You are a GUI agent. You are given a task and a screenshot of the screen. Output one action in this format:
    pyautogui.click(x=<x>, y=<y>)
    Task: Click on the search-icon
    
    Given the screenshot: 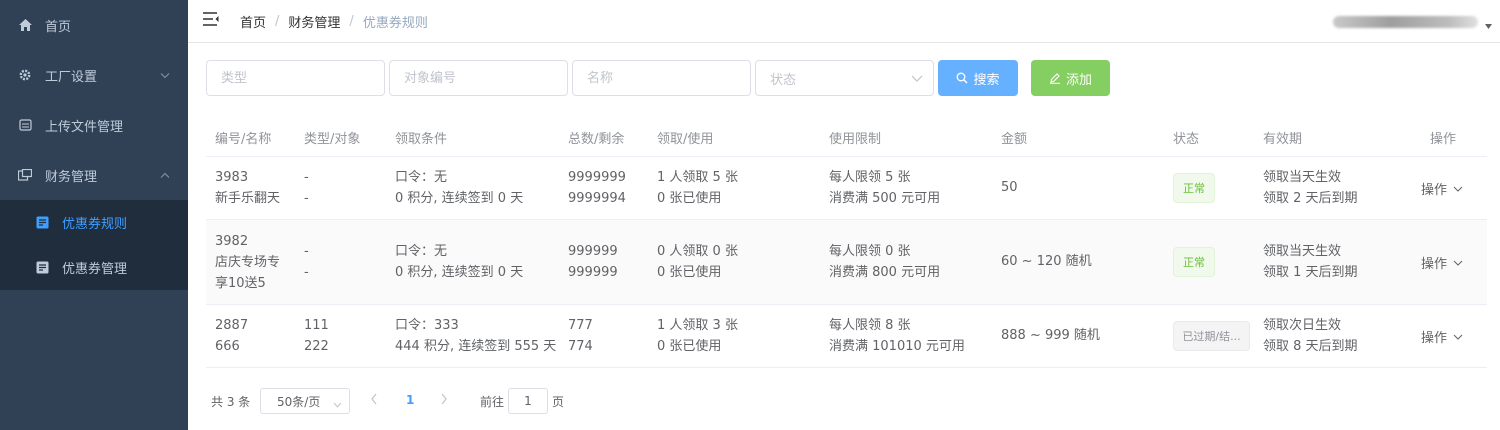 What is the action you would take?
    pyautogui.click(x=962, y=78)
    